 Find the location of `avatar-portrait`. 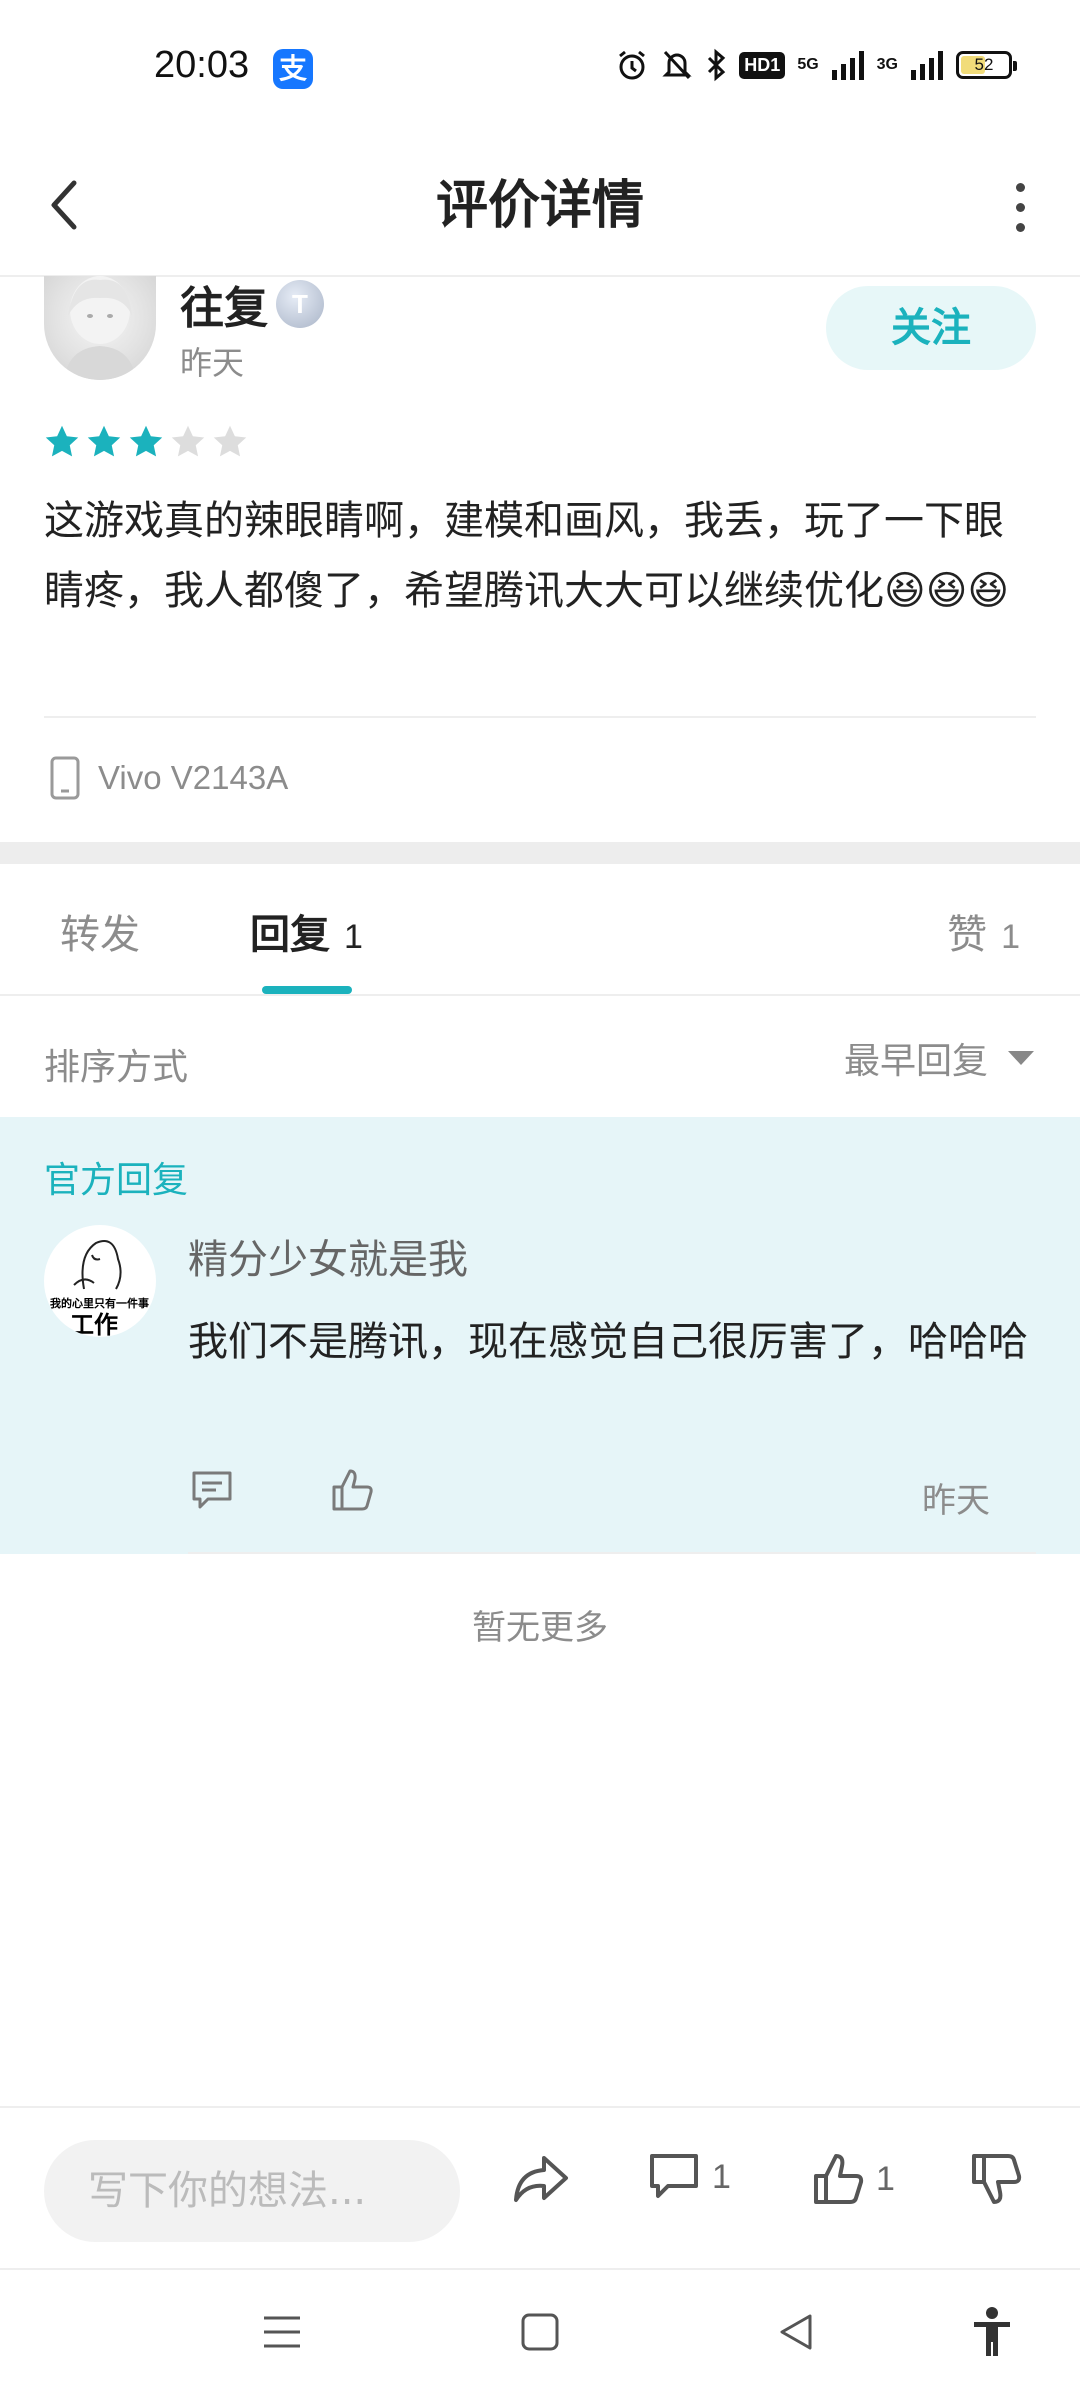

avatar-portrait is located at coordinates (100, 328).